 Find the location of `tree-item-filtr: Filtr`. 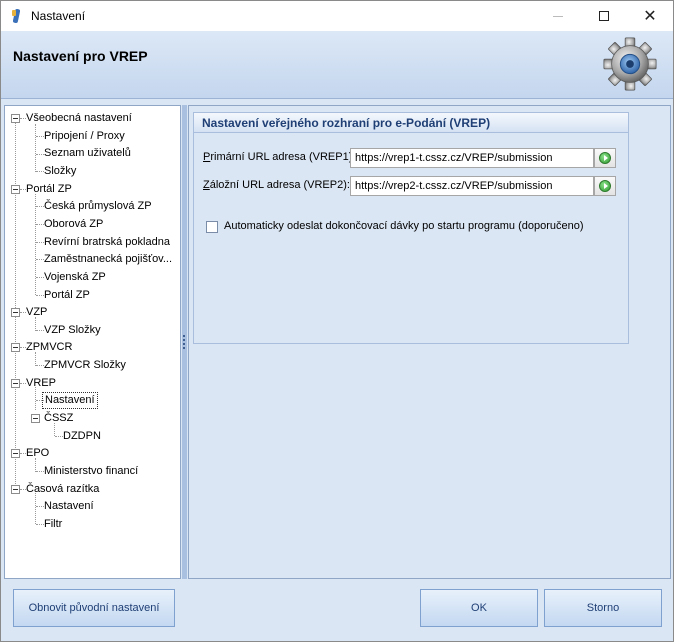

tree-item-filtr: Filtr is located at coordinates (53, 524).